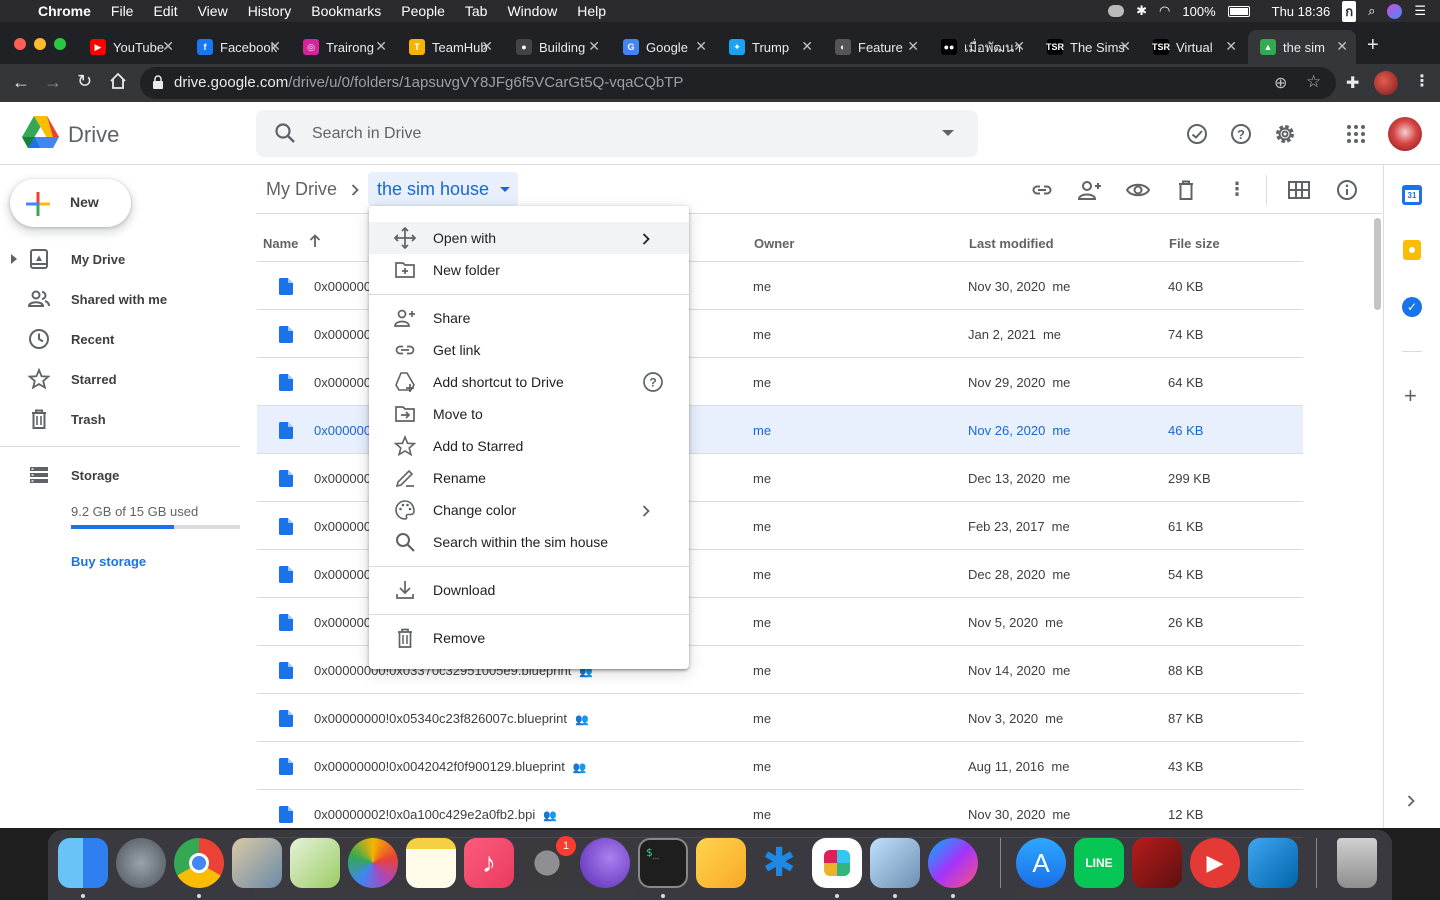 This screenshot has height=900, width=1440. What do you see at coordinates (1349, 11) in the screenshot?
I see `input-method-icon: ก` at bounding box center [1349, 11].